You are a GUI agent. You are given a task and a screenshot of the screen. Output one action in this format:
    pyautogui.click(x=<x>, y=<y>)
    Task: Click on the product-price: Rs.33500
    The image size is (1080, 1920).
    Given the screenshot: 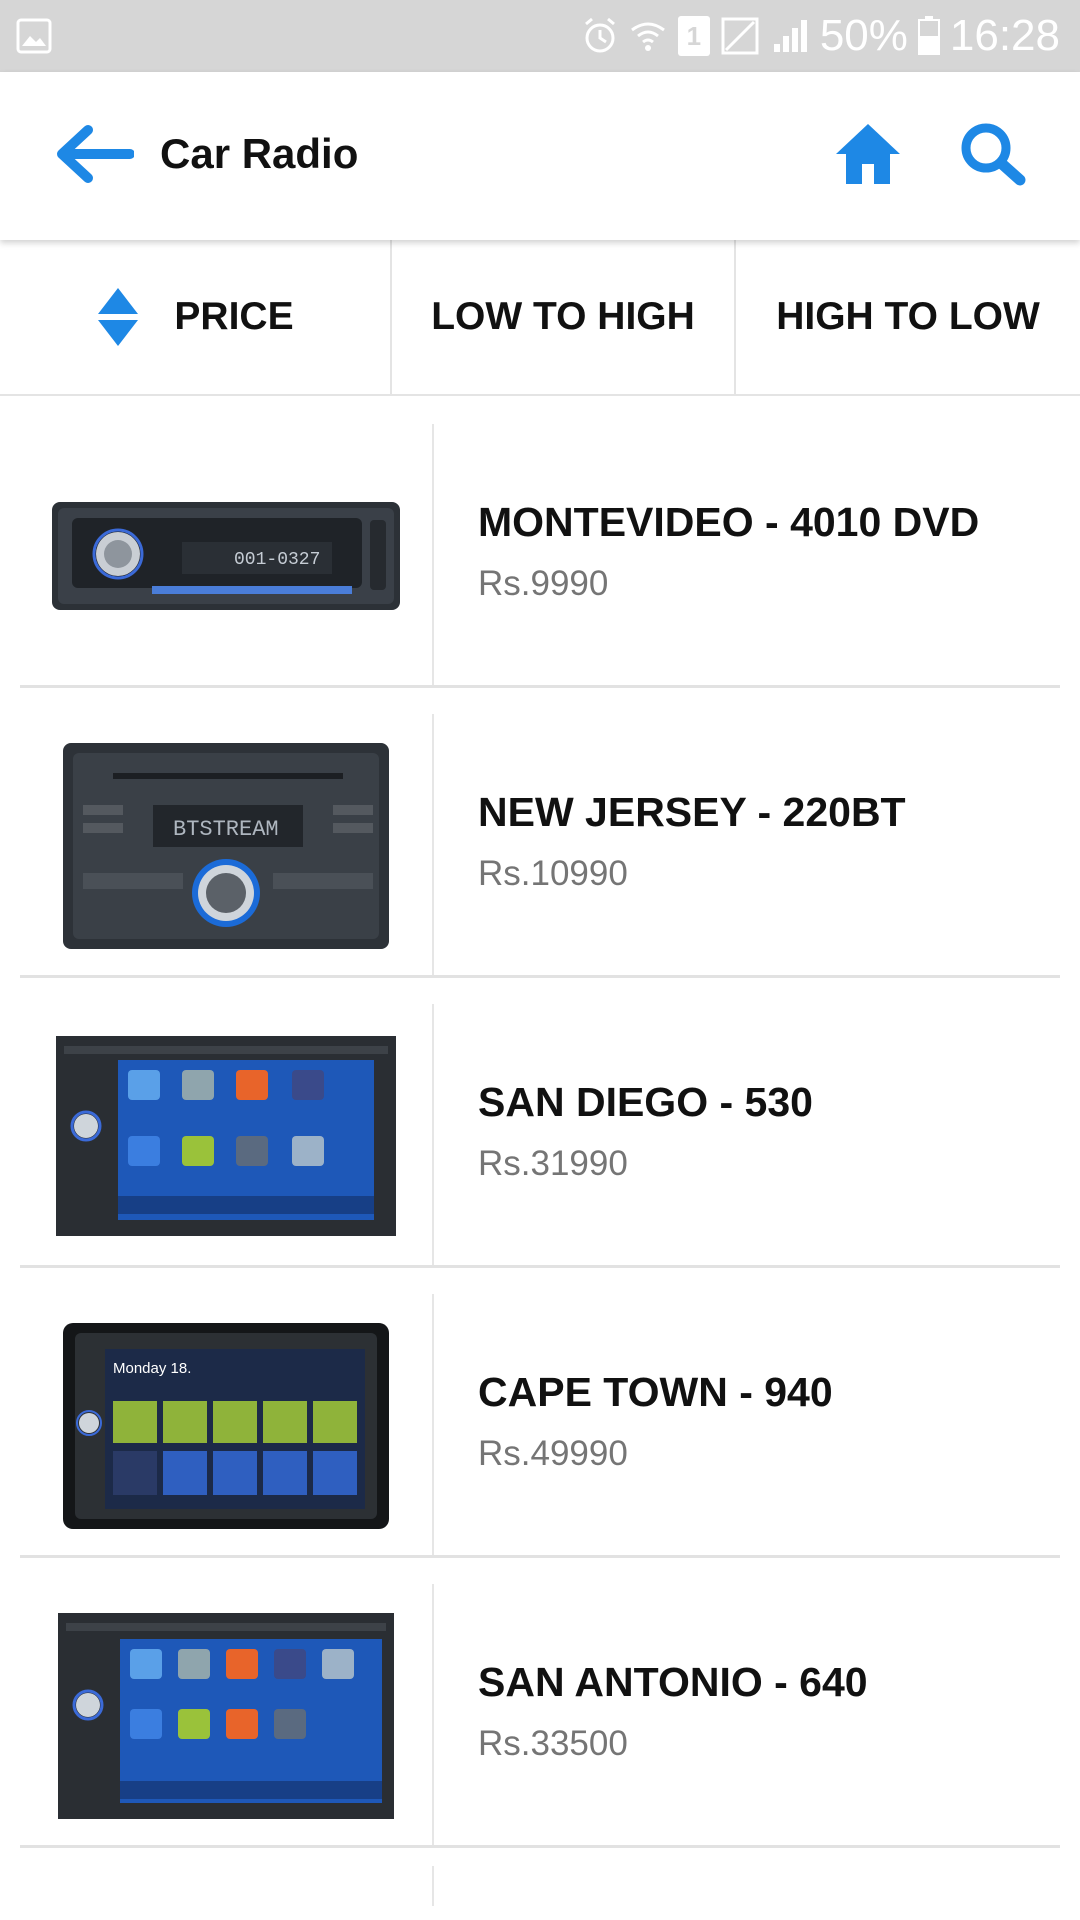 What is the action you would take?
    pyautogui.click(x=553, y=1743)
    